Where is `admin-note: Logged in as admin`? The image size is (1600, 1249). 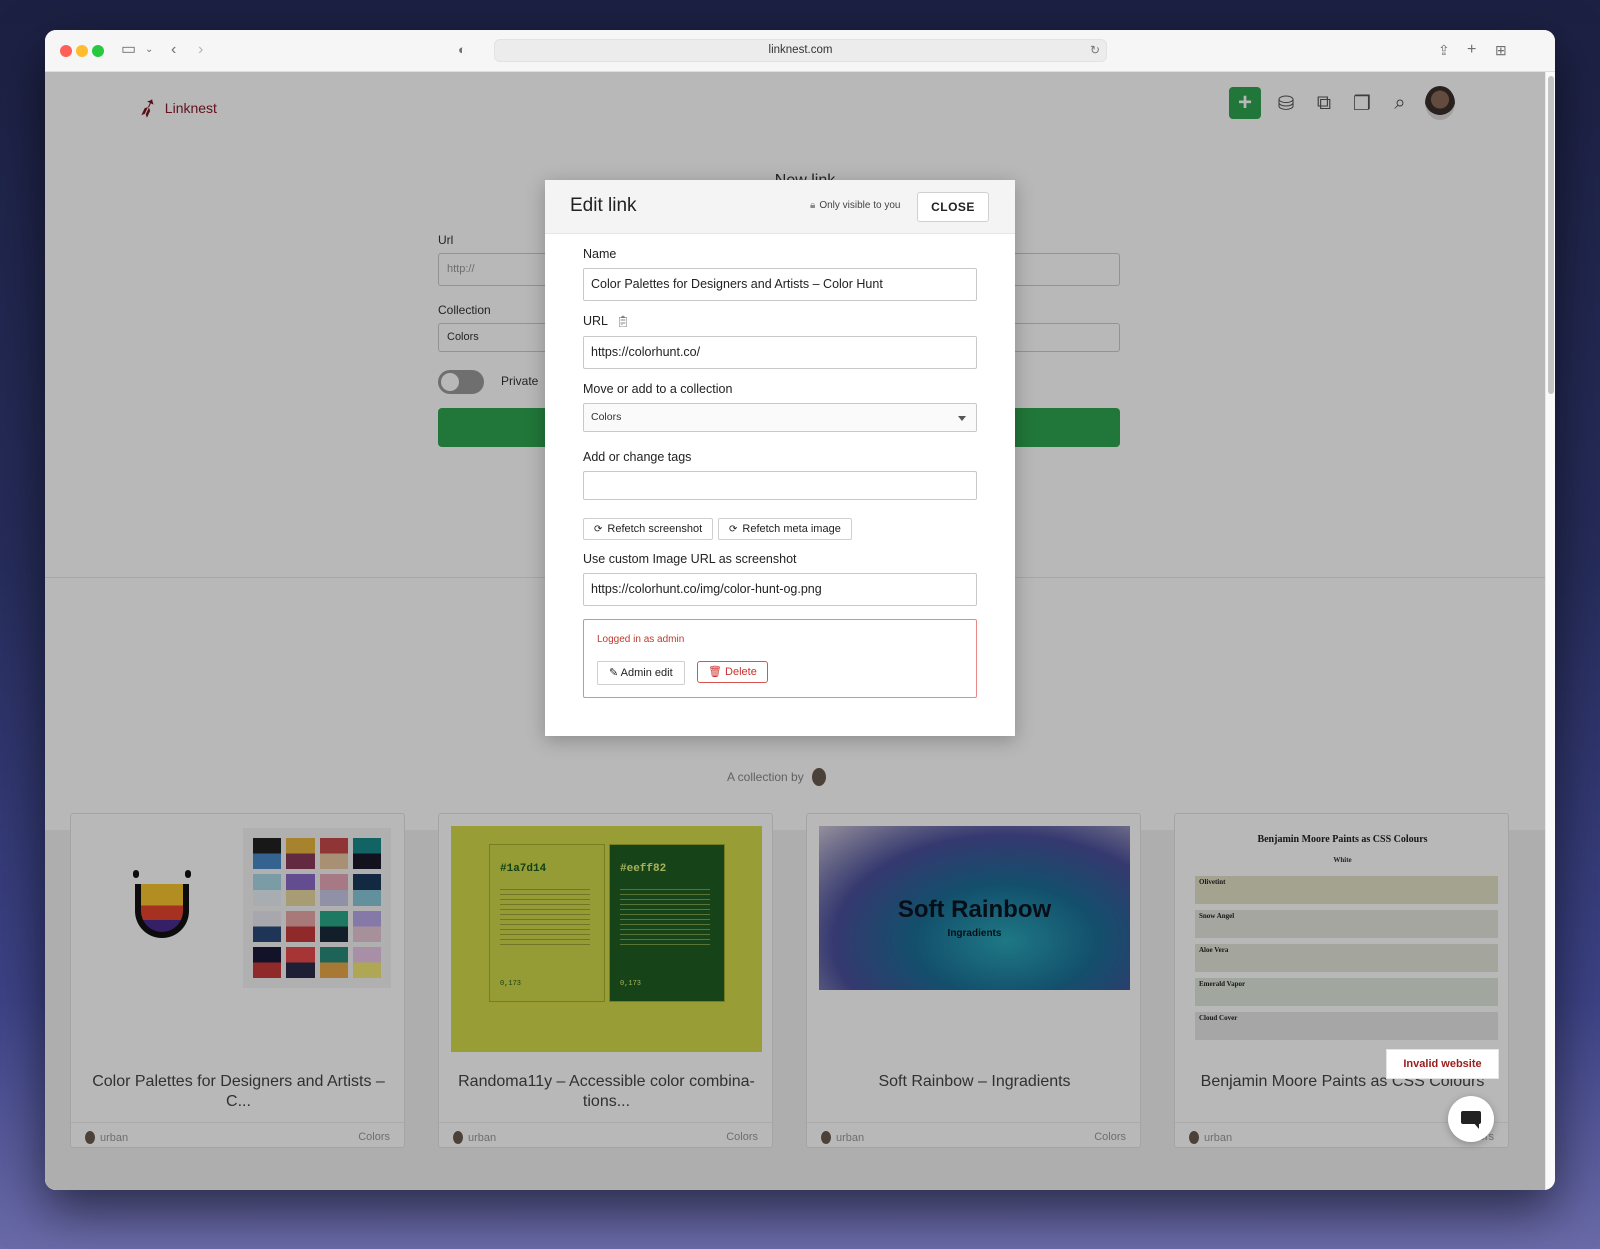
admin-note: Logged in as admin is located at coordinates (641, 639).